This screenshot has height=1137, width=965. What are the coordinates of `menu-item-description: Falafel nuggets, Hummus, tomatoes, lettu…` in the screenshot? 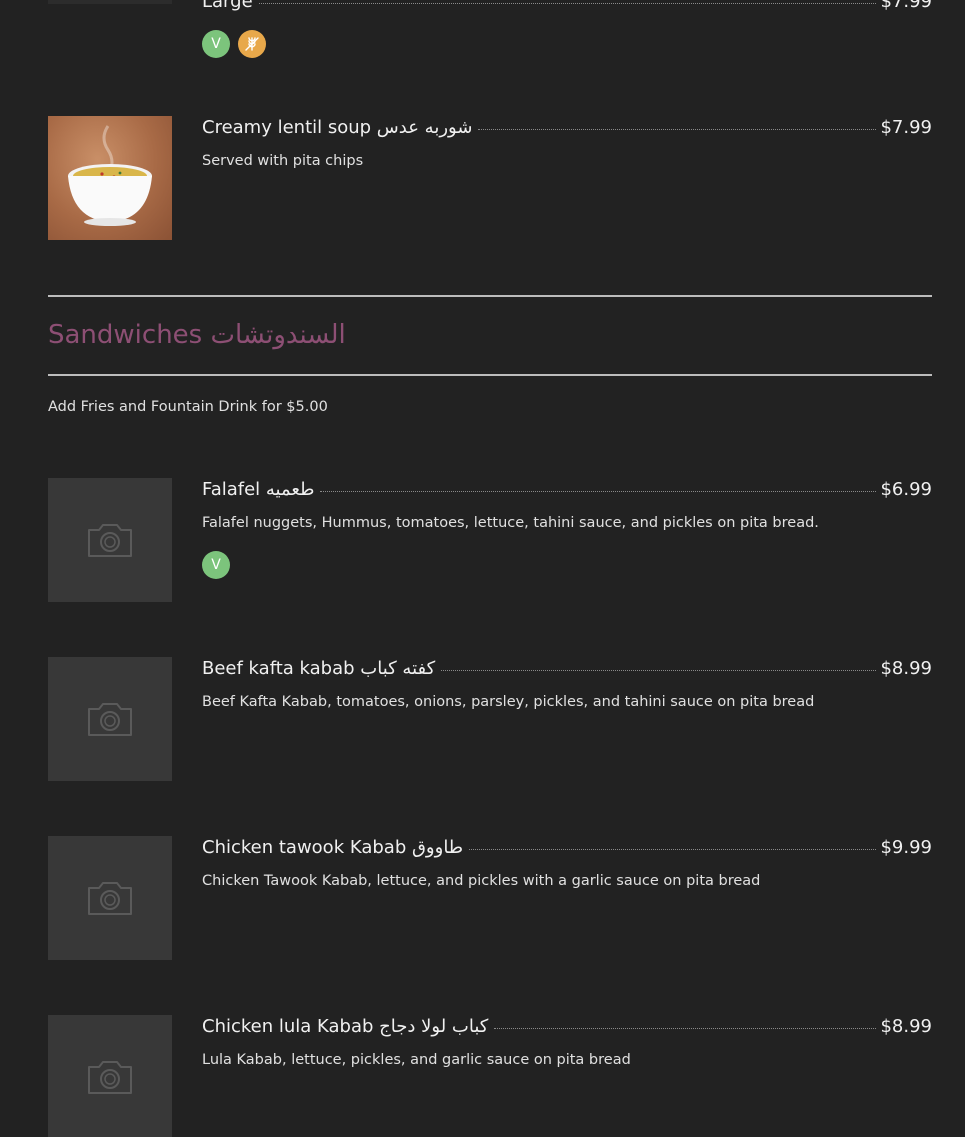 It's located at (510, 523).